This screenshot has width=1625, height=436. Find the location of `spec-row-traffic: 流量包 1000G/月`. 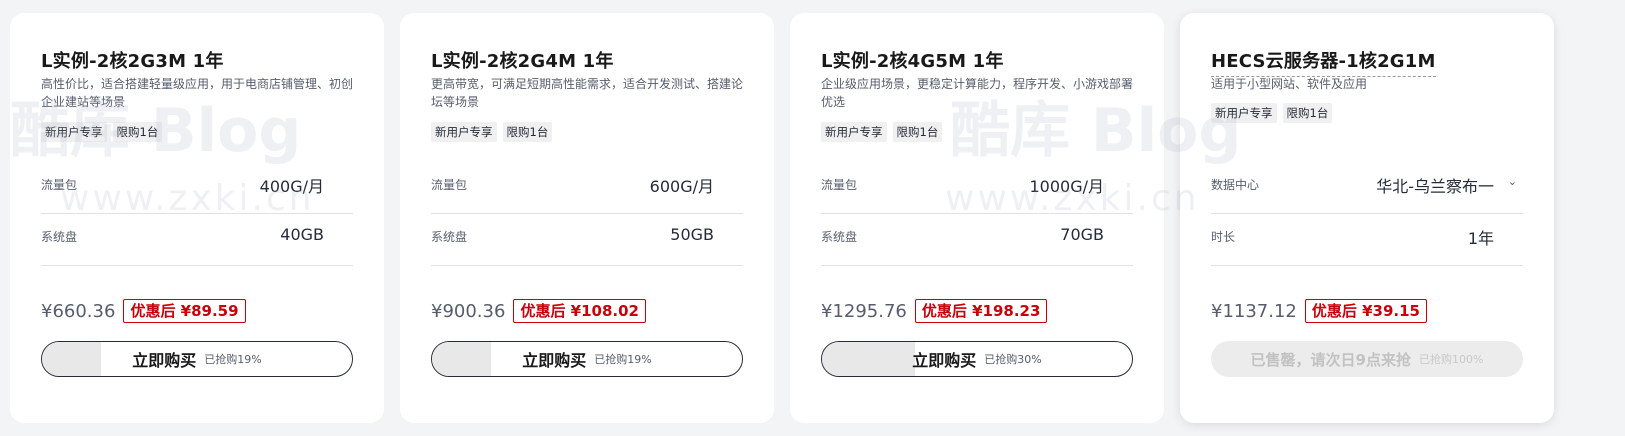

spec-row-traffic: 流量包 1000G/月 is located at coordinates (977, 188).